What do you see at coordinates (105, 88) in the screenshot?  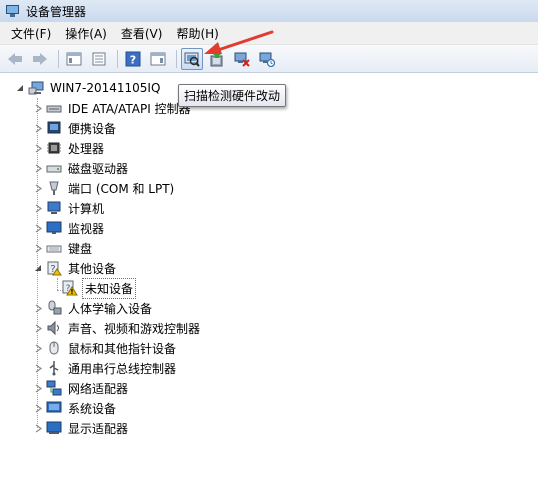 I see `tree-root-label: WIN7-20141105IQ` at bounding box center [105, 88].